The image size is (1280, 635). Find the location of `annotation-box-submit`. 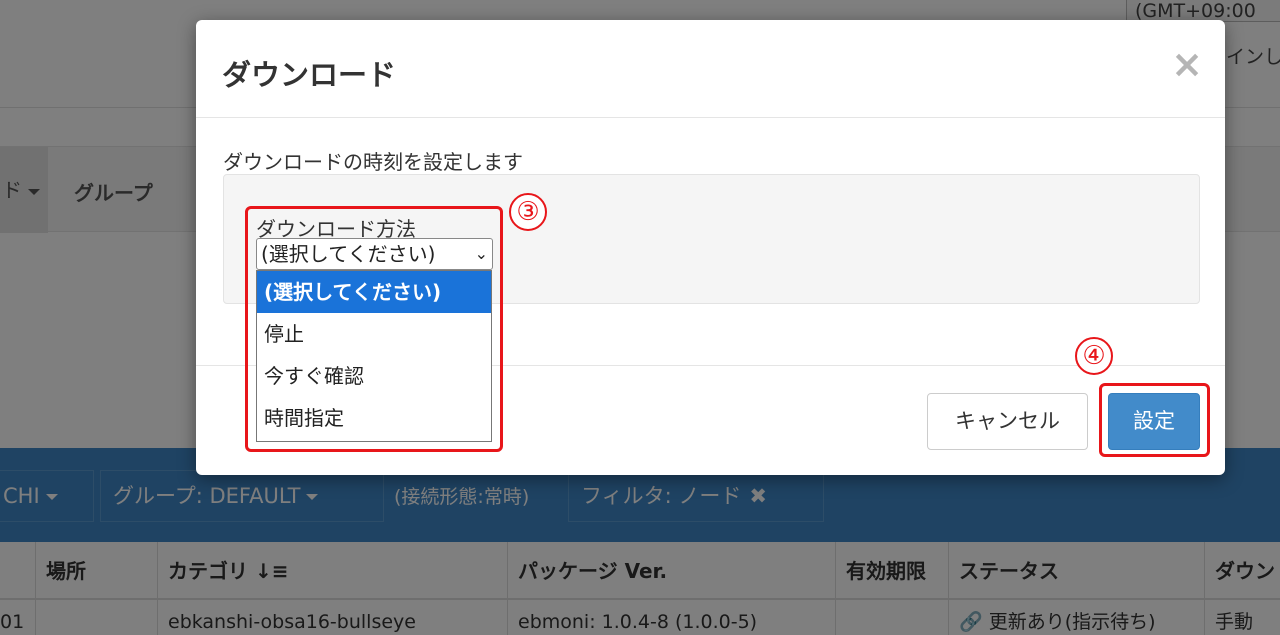

annotation-box-submit is located at coordinates (1154, 420).